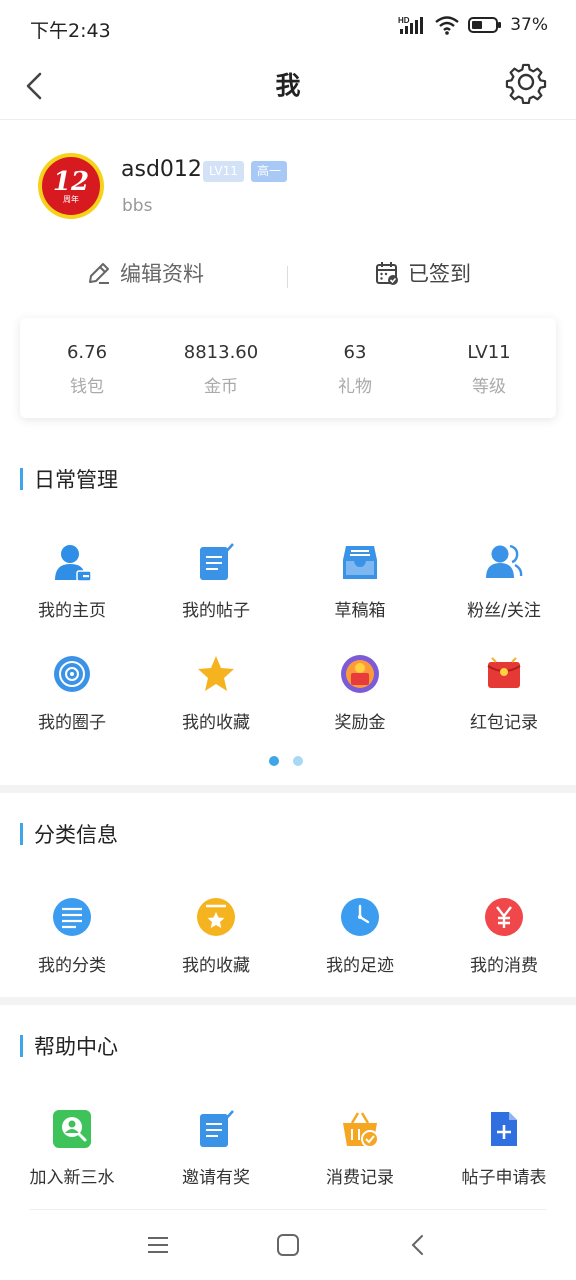  Describe the element at coordinates (360, 693) in the screenshot. I see `grid-item-reward: 奖励金` at that location.